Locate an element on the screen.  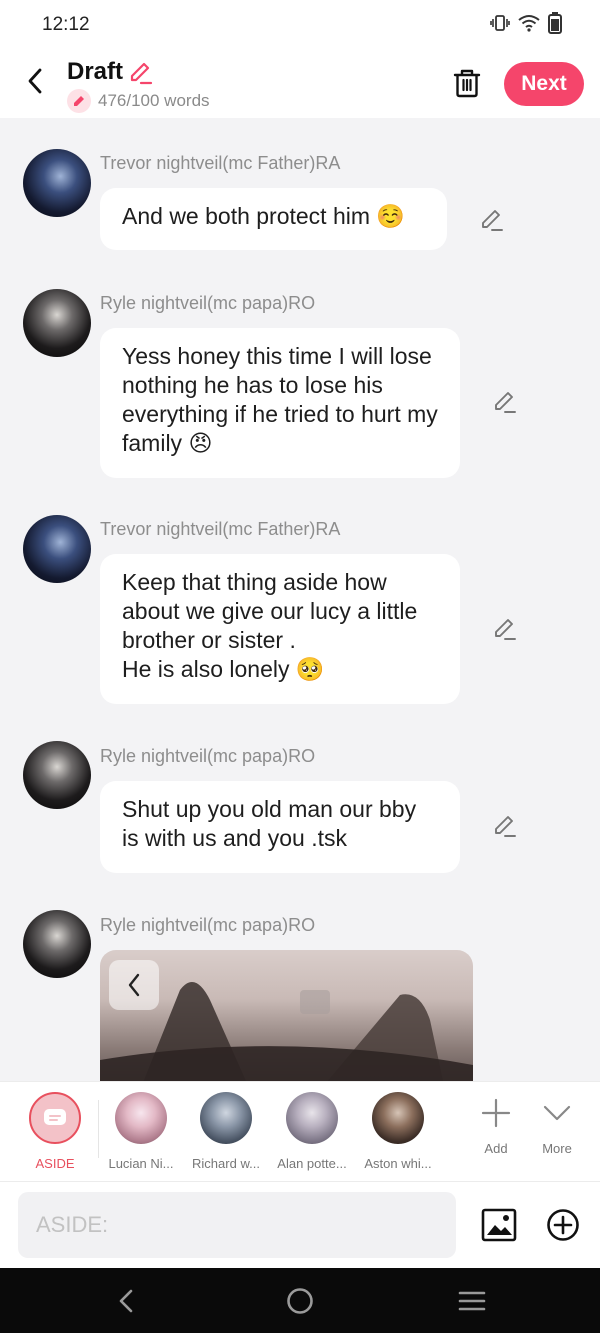
back-arrow-icon is located at coordinates (35, 81).